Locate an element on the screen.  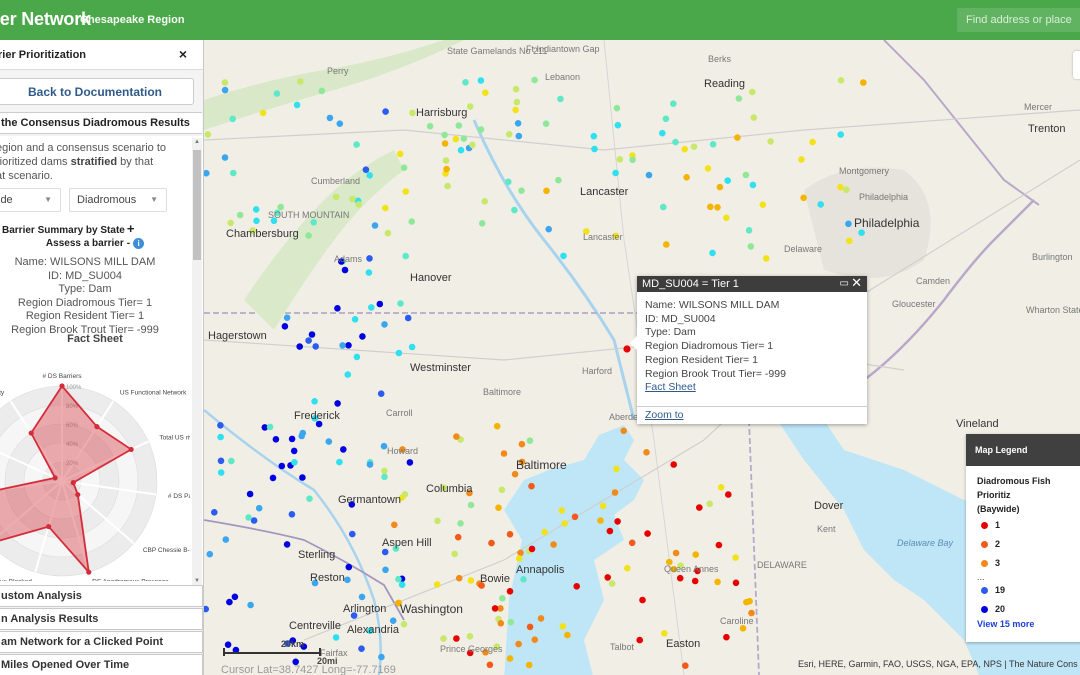
back-to-documentation-button: Back to Documentation is located at coordinates (97, 91).